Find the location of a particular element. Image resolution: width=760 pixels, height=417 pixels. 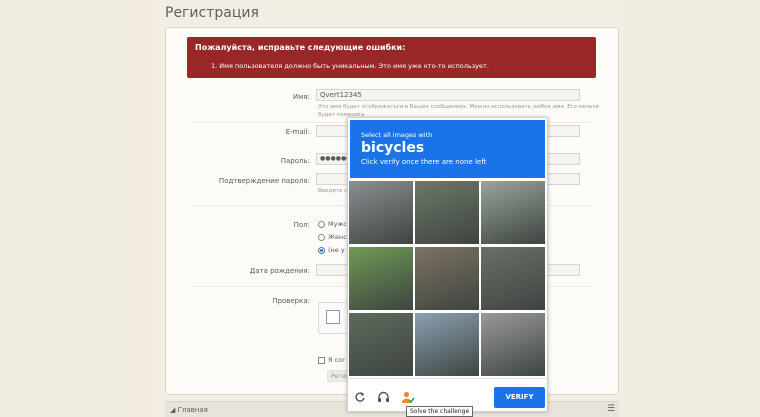

tooltip: Solve the challenge is located at coordinates (440, 411).